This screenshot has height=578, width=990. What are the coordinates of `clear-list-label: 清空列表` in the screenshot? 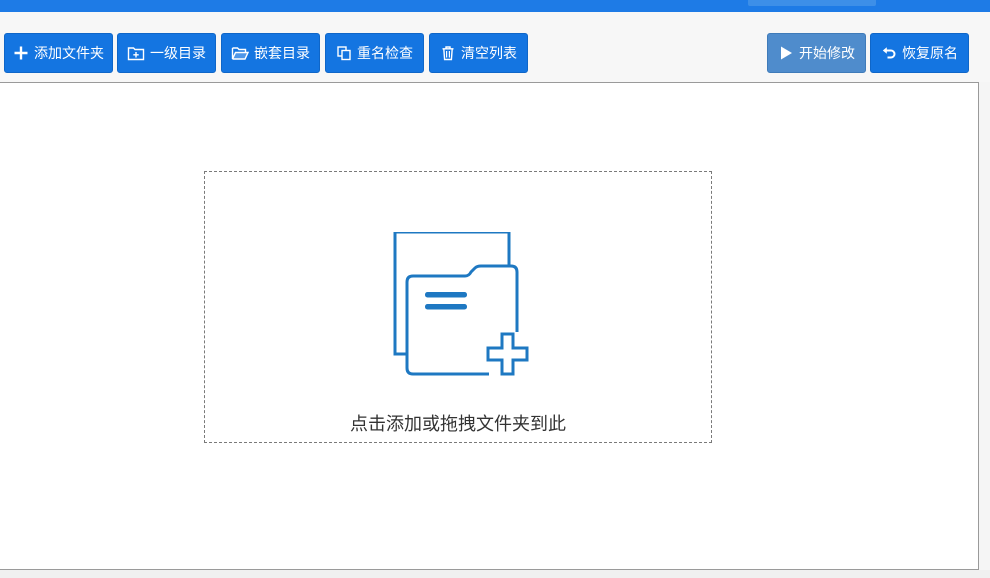 It's located at (489, 54).